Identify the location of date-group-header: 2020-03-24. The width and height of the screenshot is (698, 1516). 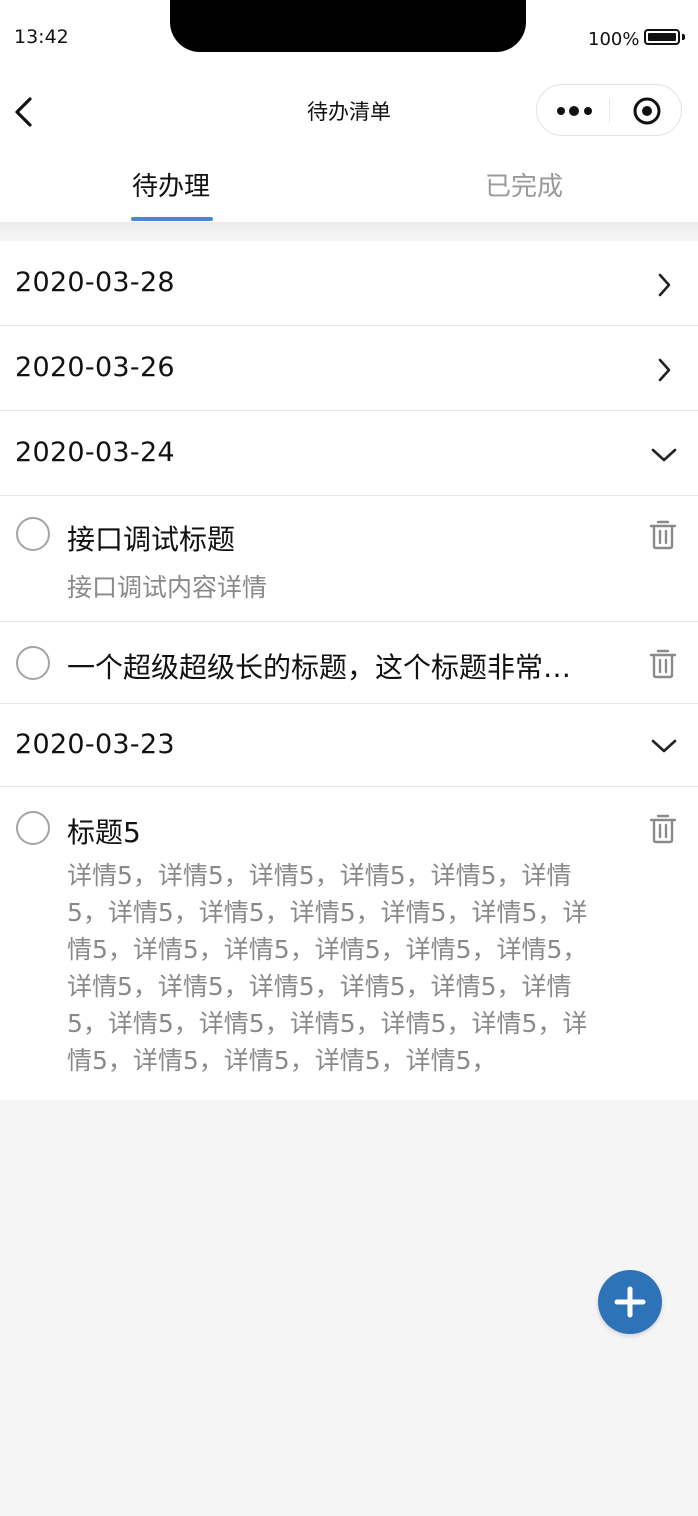
(349, 453).